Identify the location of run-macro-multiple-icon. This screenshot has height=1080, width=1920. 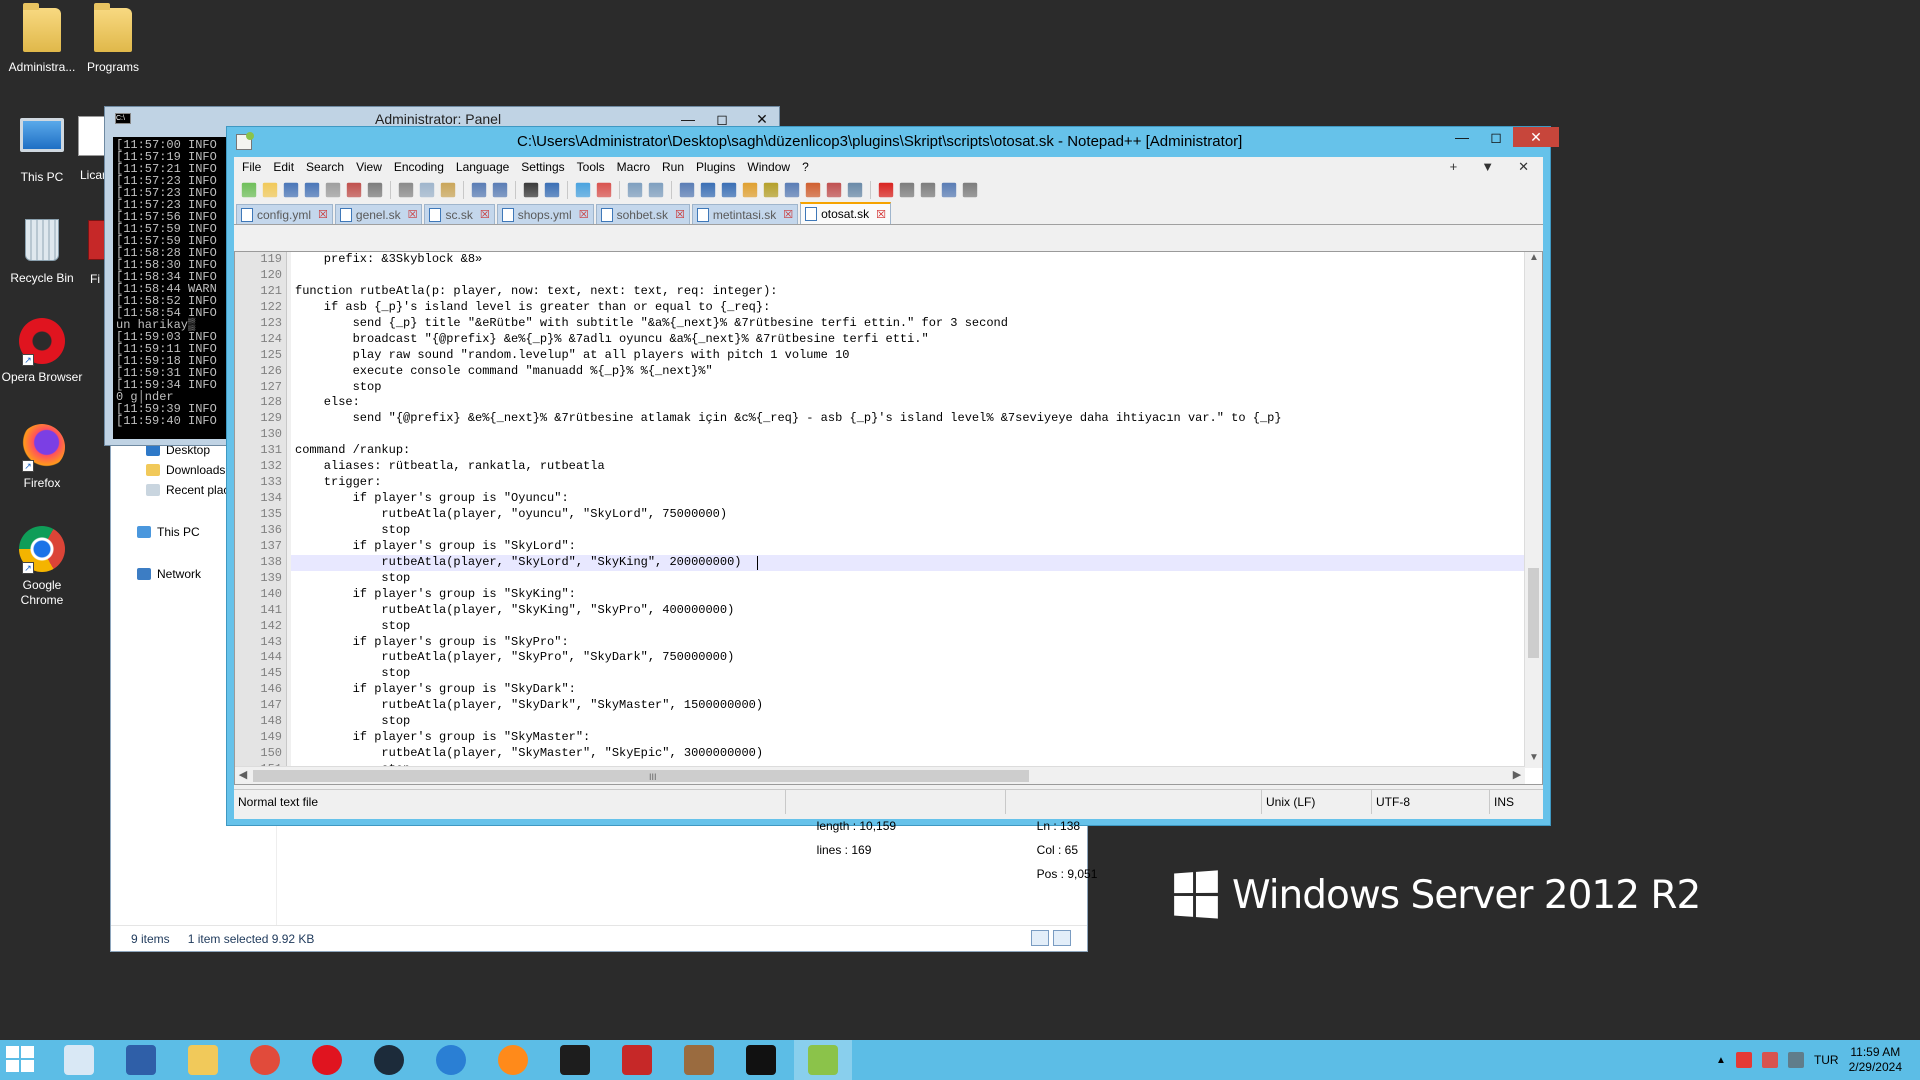
(949, 190).